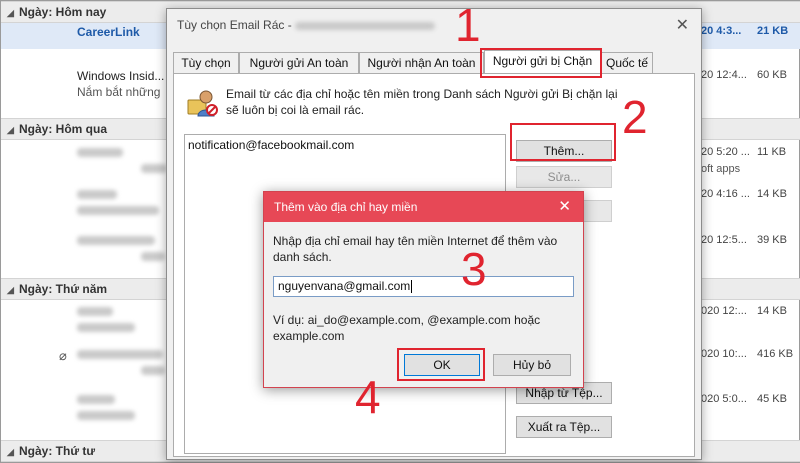  What do you see at coordinates (412, 287) in the screenshot?
I see `text-caret` at bounding box center [412, 287].